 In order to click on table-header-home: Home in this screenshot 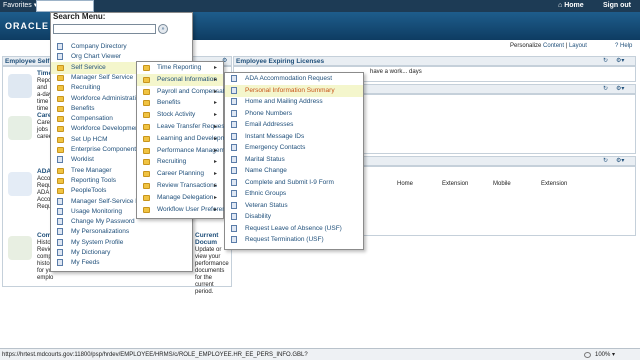, I will do `click(405, 184)`.